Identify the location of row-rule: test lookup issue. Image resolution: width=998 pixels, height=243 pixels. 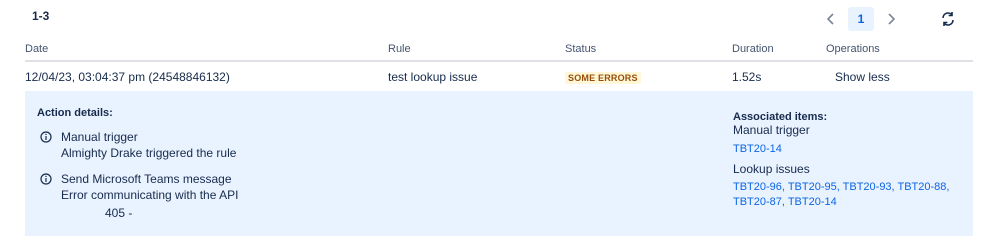
(433, 77).